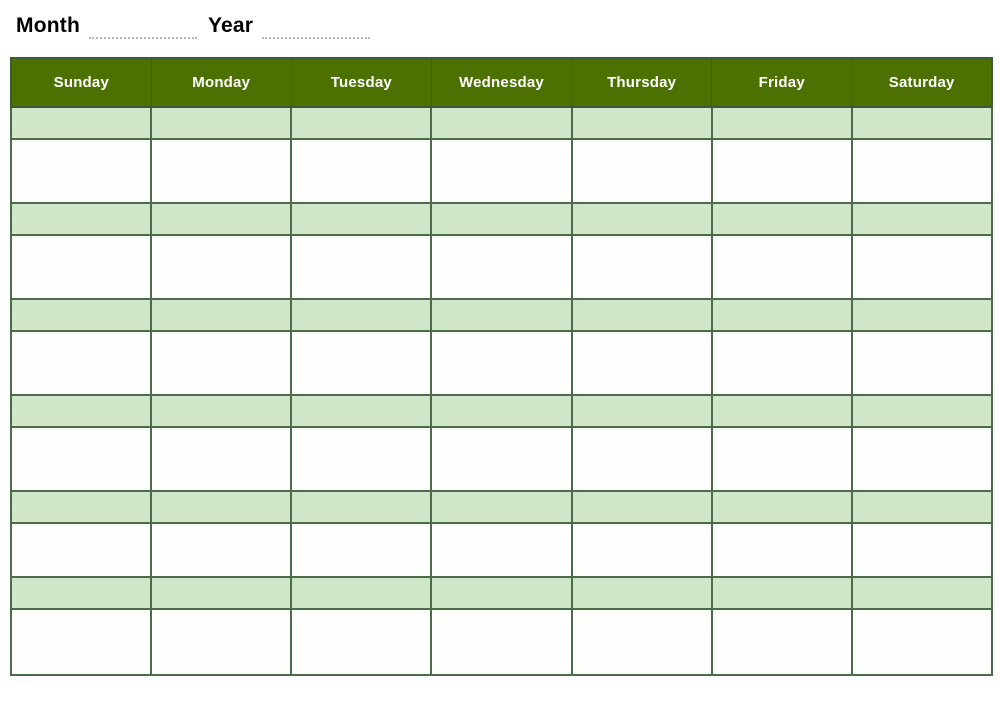 Image resolution: width=1000 pixels, height=719 pixels. I want to click on day-header-monday: Monday, so click(221, 82).